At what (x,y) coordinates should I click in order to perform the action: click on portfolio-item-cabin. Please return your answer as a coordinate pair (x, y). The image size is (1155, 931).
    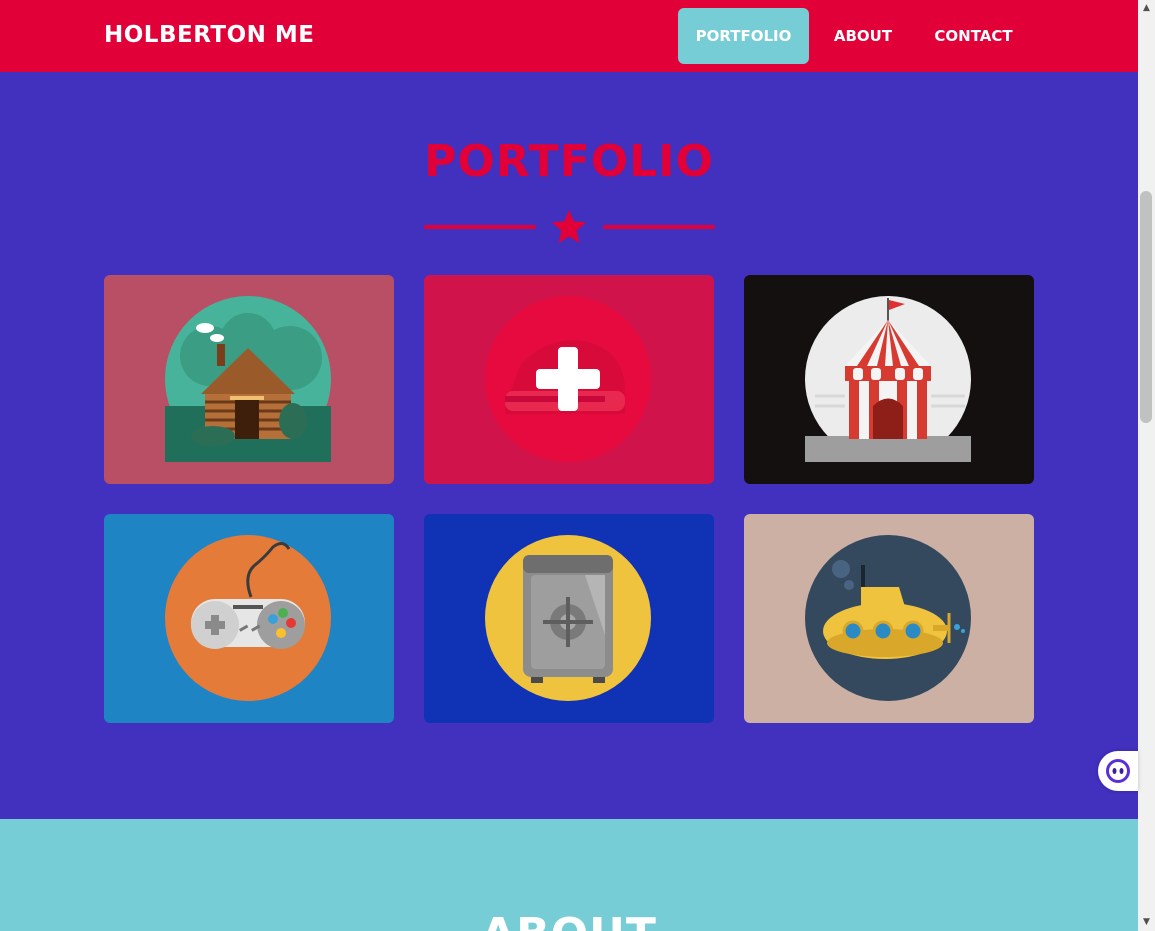
    Looking at the image, I should click on (249, 379).